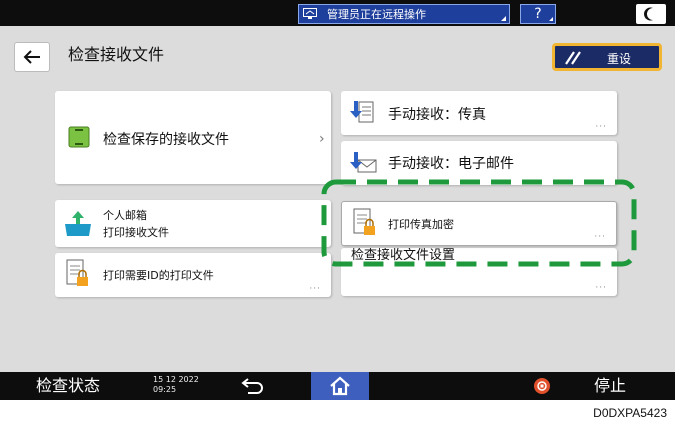 Image resolution: width=675 pixels, height=428 pixels. What do you see at coordinates (421, 224) in the screenshot?
I see `print-encrypted-fax-label: 打印传真加密` at bounding box center [421, 224].